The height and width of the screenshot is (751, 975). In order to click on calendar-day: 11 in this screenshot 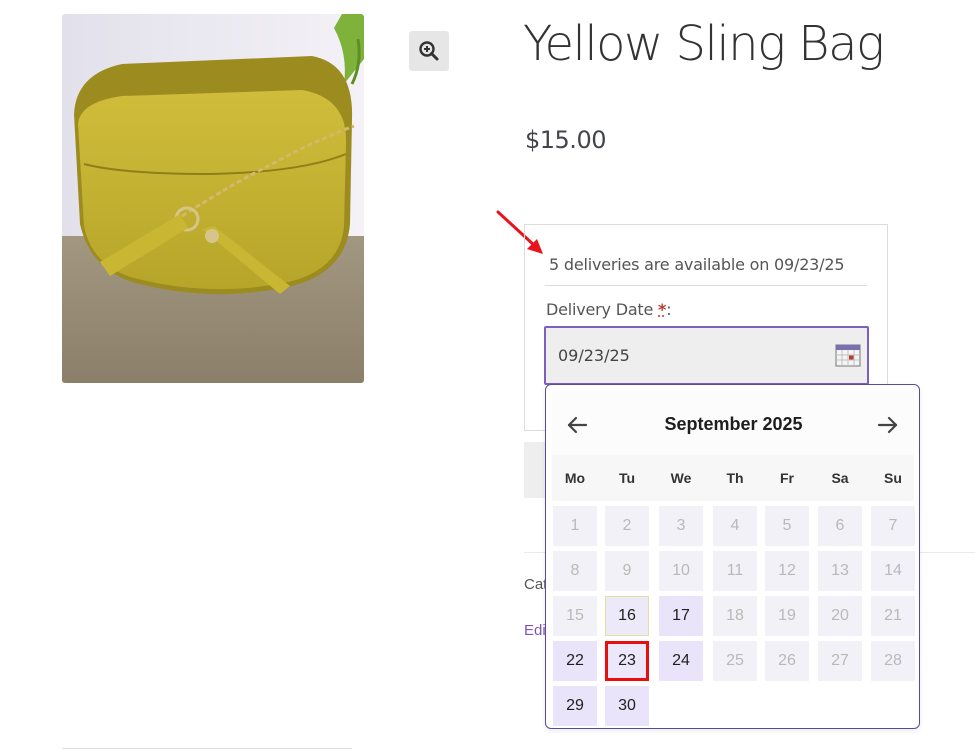, I will do `click(735, 571)`.